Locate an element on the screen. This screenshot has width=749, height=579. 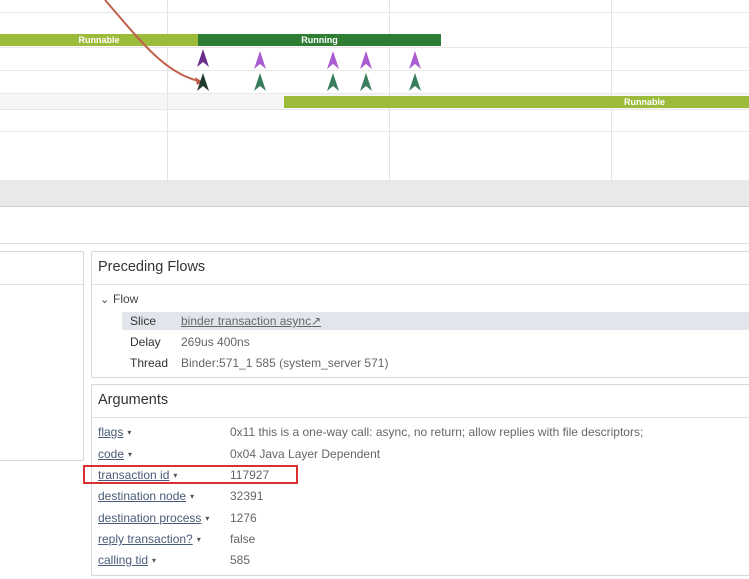
slice-link: binder transaction async↗ is located at coordinates (251, 321).